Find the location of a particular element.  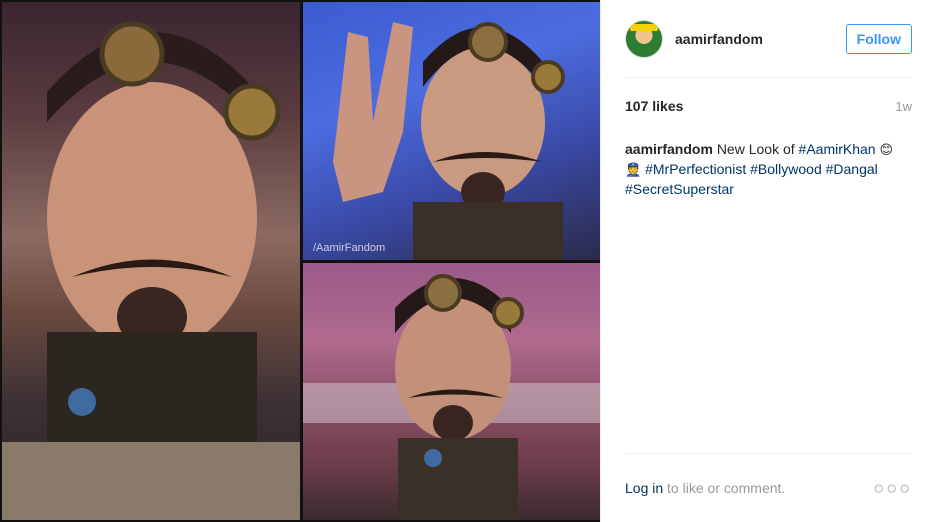

login-prompt-text: to like or comment. is located at coordinates (724, 488).